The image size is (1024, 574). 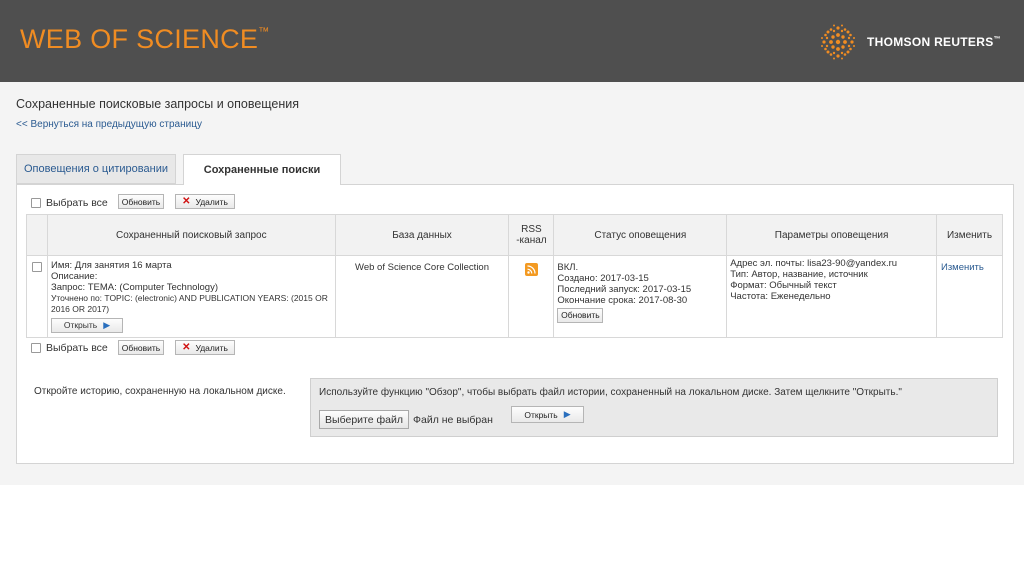 What do you see at coordinates (139, 39) in the screenshot?
I see `brand-name: WEB OF SCIENCE` at bounding box center [139, 39].